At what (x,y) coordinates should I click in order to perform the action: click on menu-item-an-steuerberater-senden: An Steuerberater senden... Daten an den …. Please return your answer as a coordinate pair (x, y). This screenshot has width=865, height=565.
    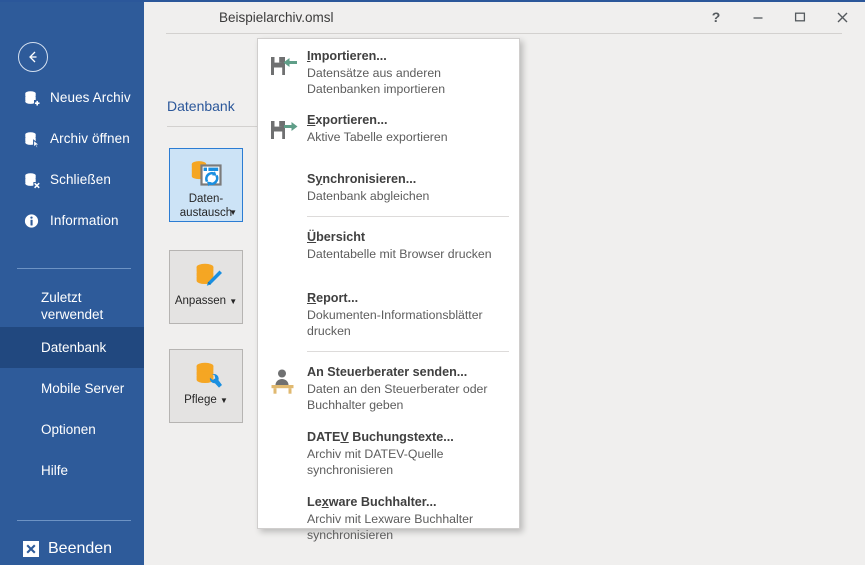
    Looking at the image, I should click on (388, 388).